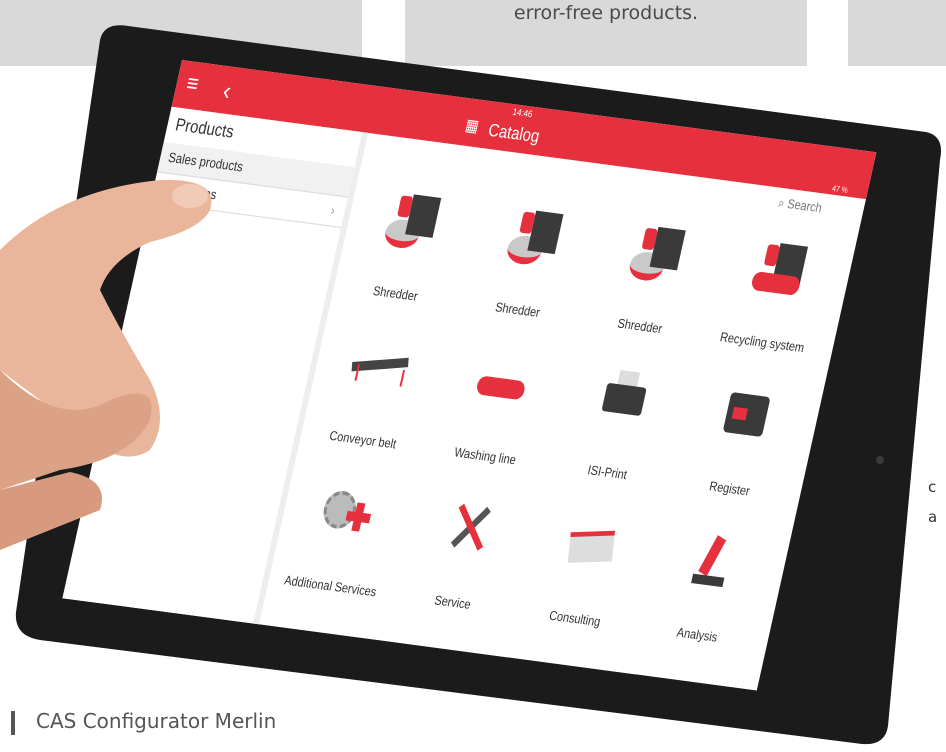  What do you see at coordinates (623, 399) in the screenshot?
I see `printer-icon` at bounding box center [623, 399].